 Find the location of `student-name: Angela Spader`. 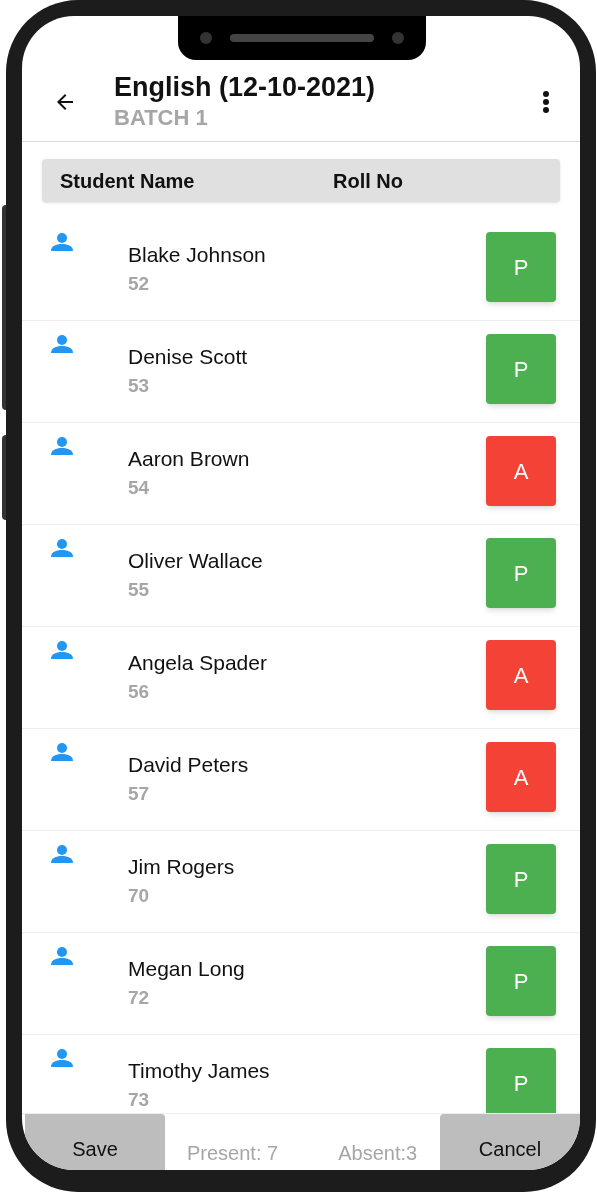

student-name: Angela Spader is located at coordinates (198, 663).